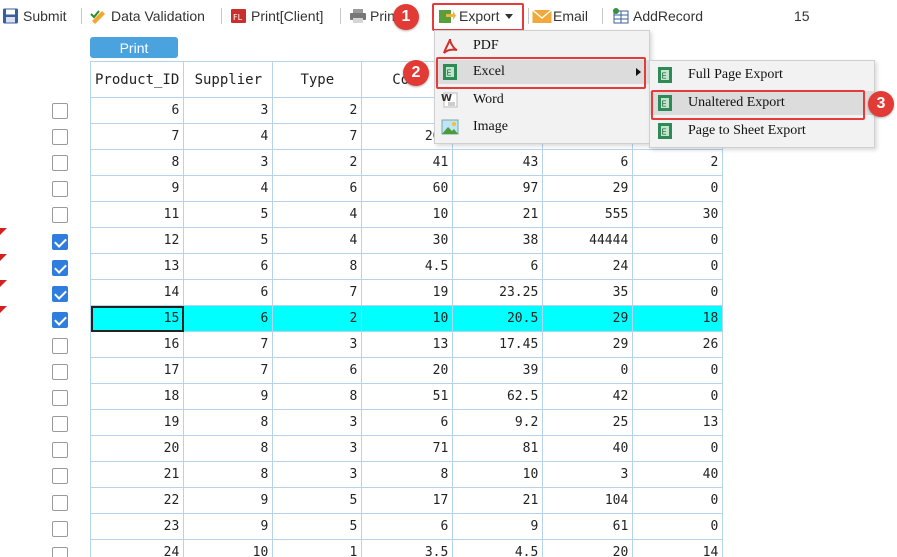  I want to click on export-word-item: W Word, so click(542, 100).